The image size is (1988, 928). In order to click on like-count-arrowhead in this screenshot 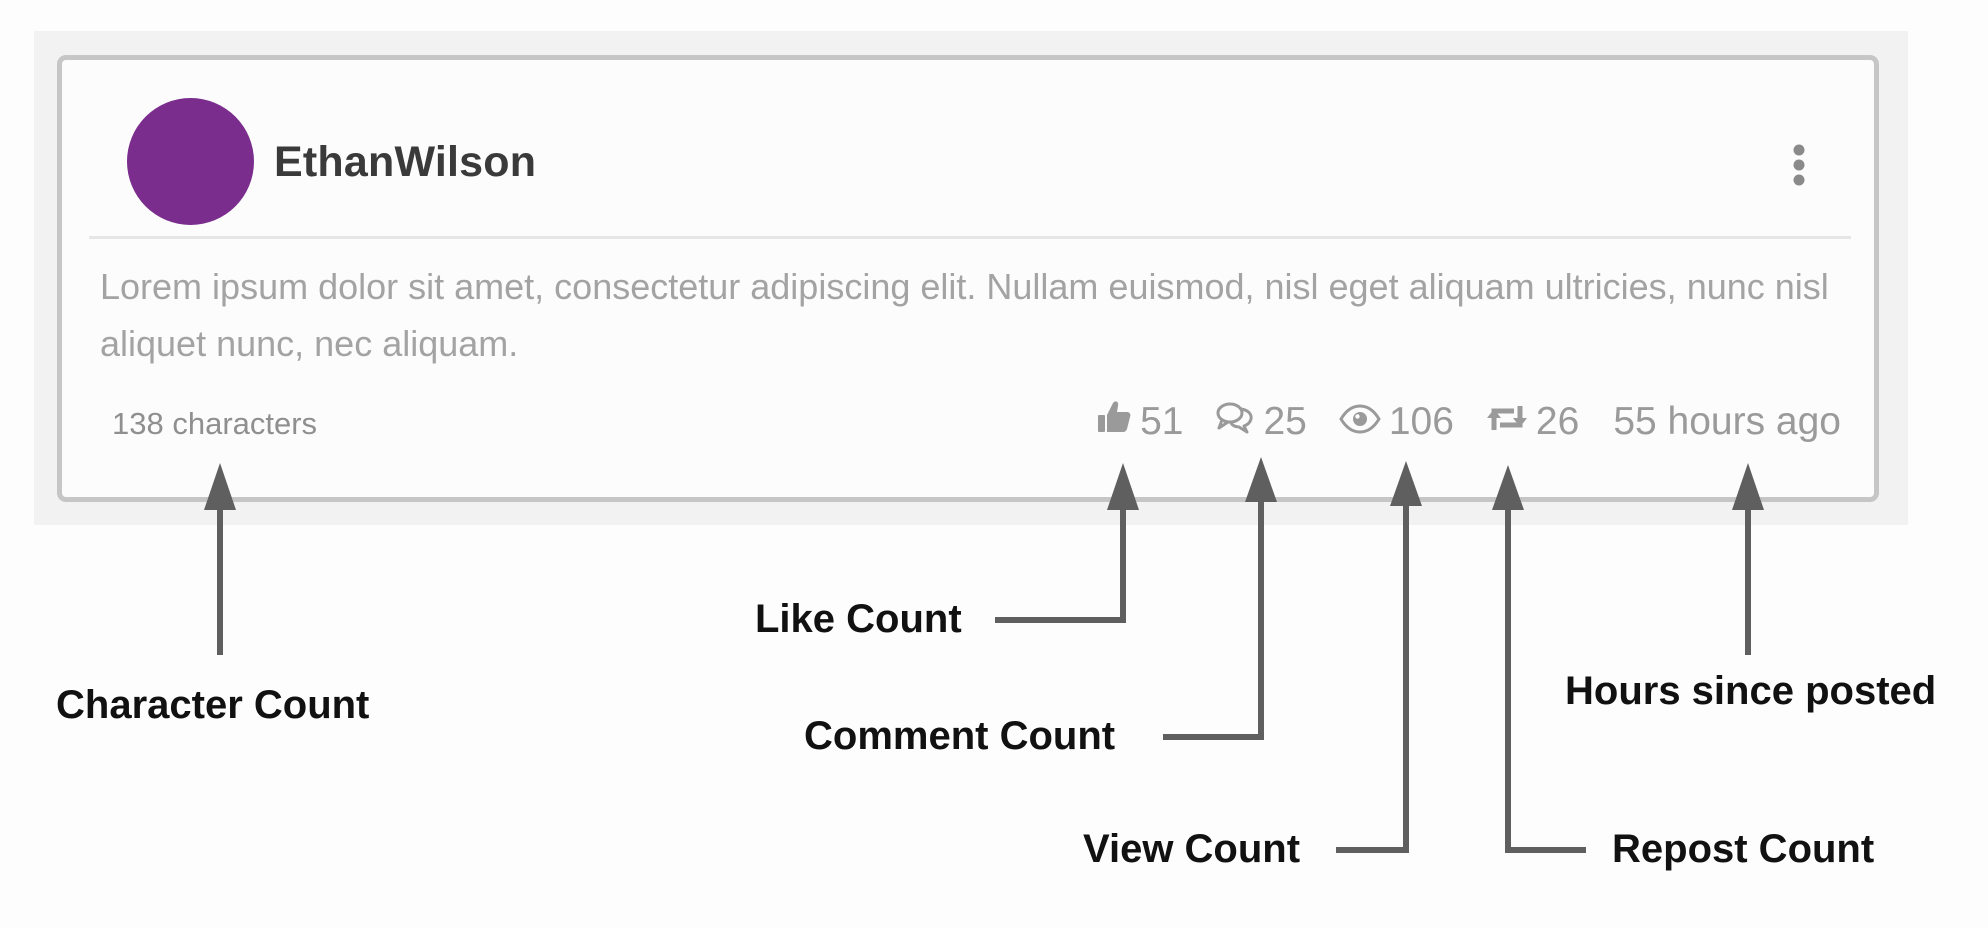, I will do `click(1123, 486)`.